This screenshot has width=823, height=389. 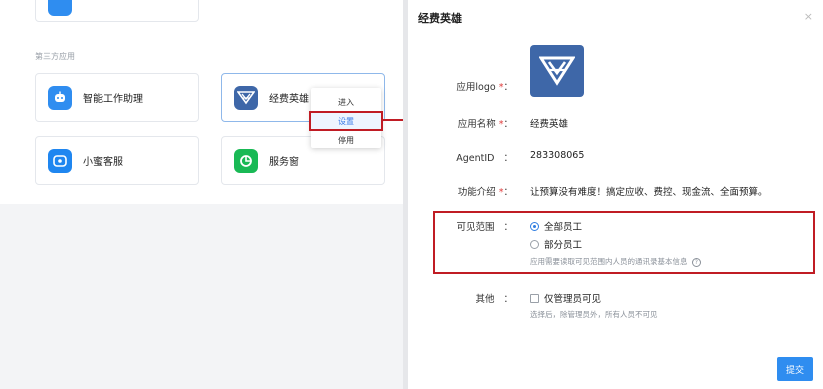 I want to click on app-logo-upload, so click(x=557, y=71).